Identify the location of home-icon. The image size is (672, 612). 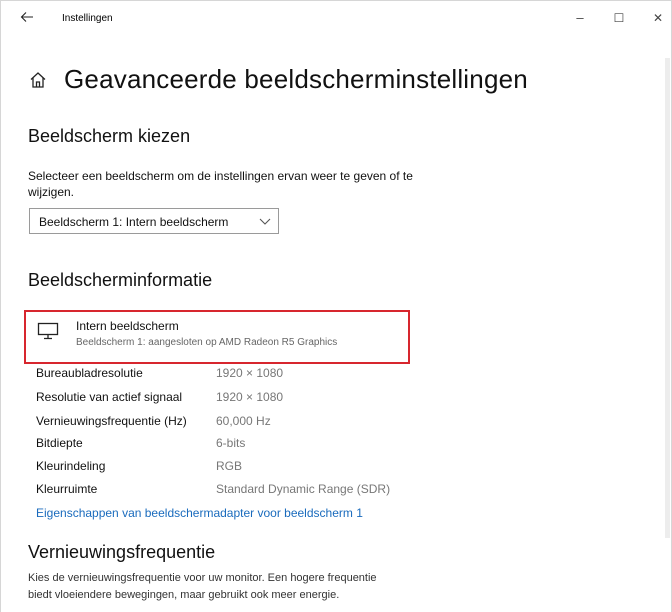
(38, 80).